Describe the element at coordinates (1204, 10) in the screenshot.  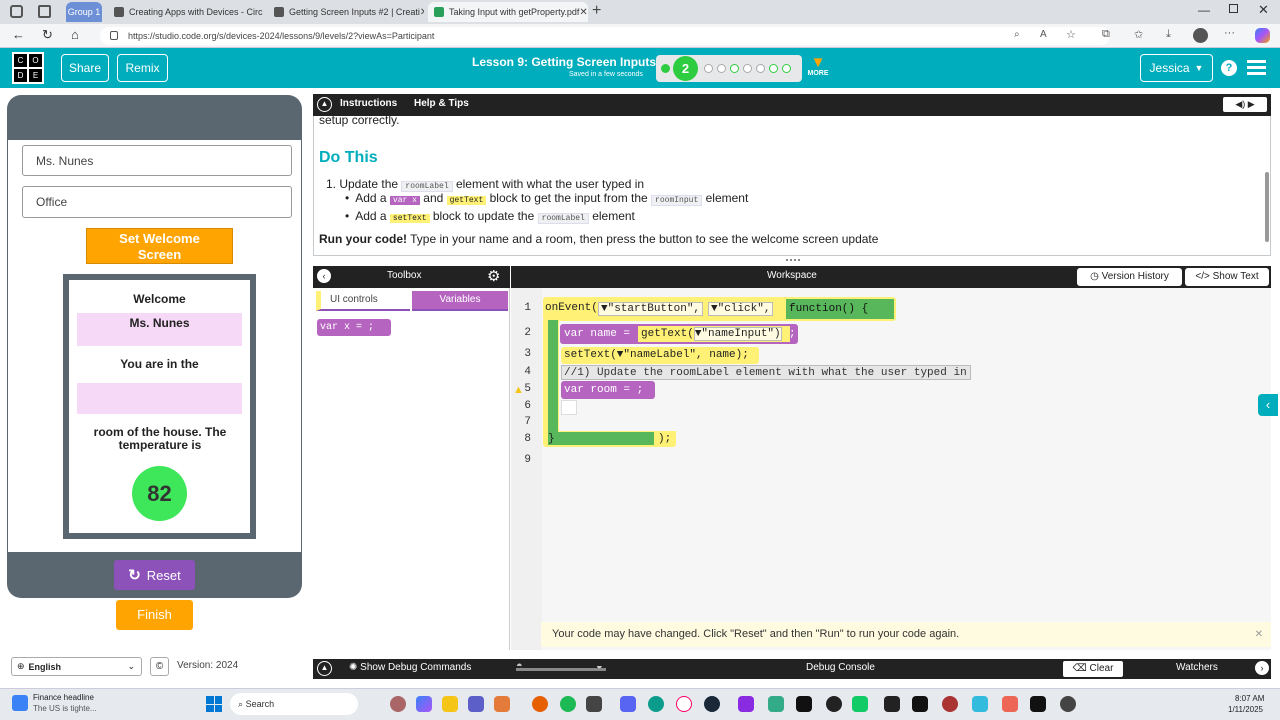
I see `minimize-button: —` at that location.